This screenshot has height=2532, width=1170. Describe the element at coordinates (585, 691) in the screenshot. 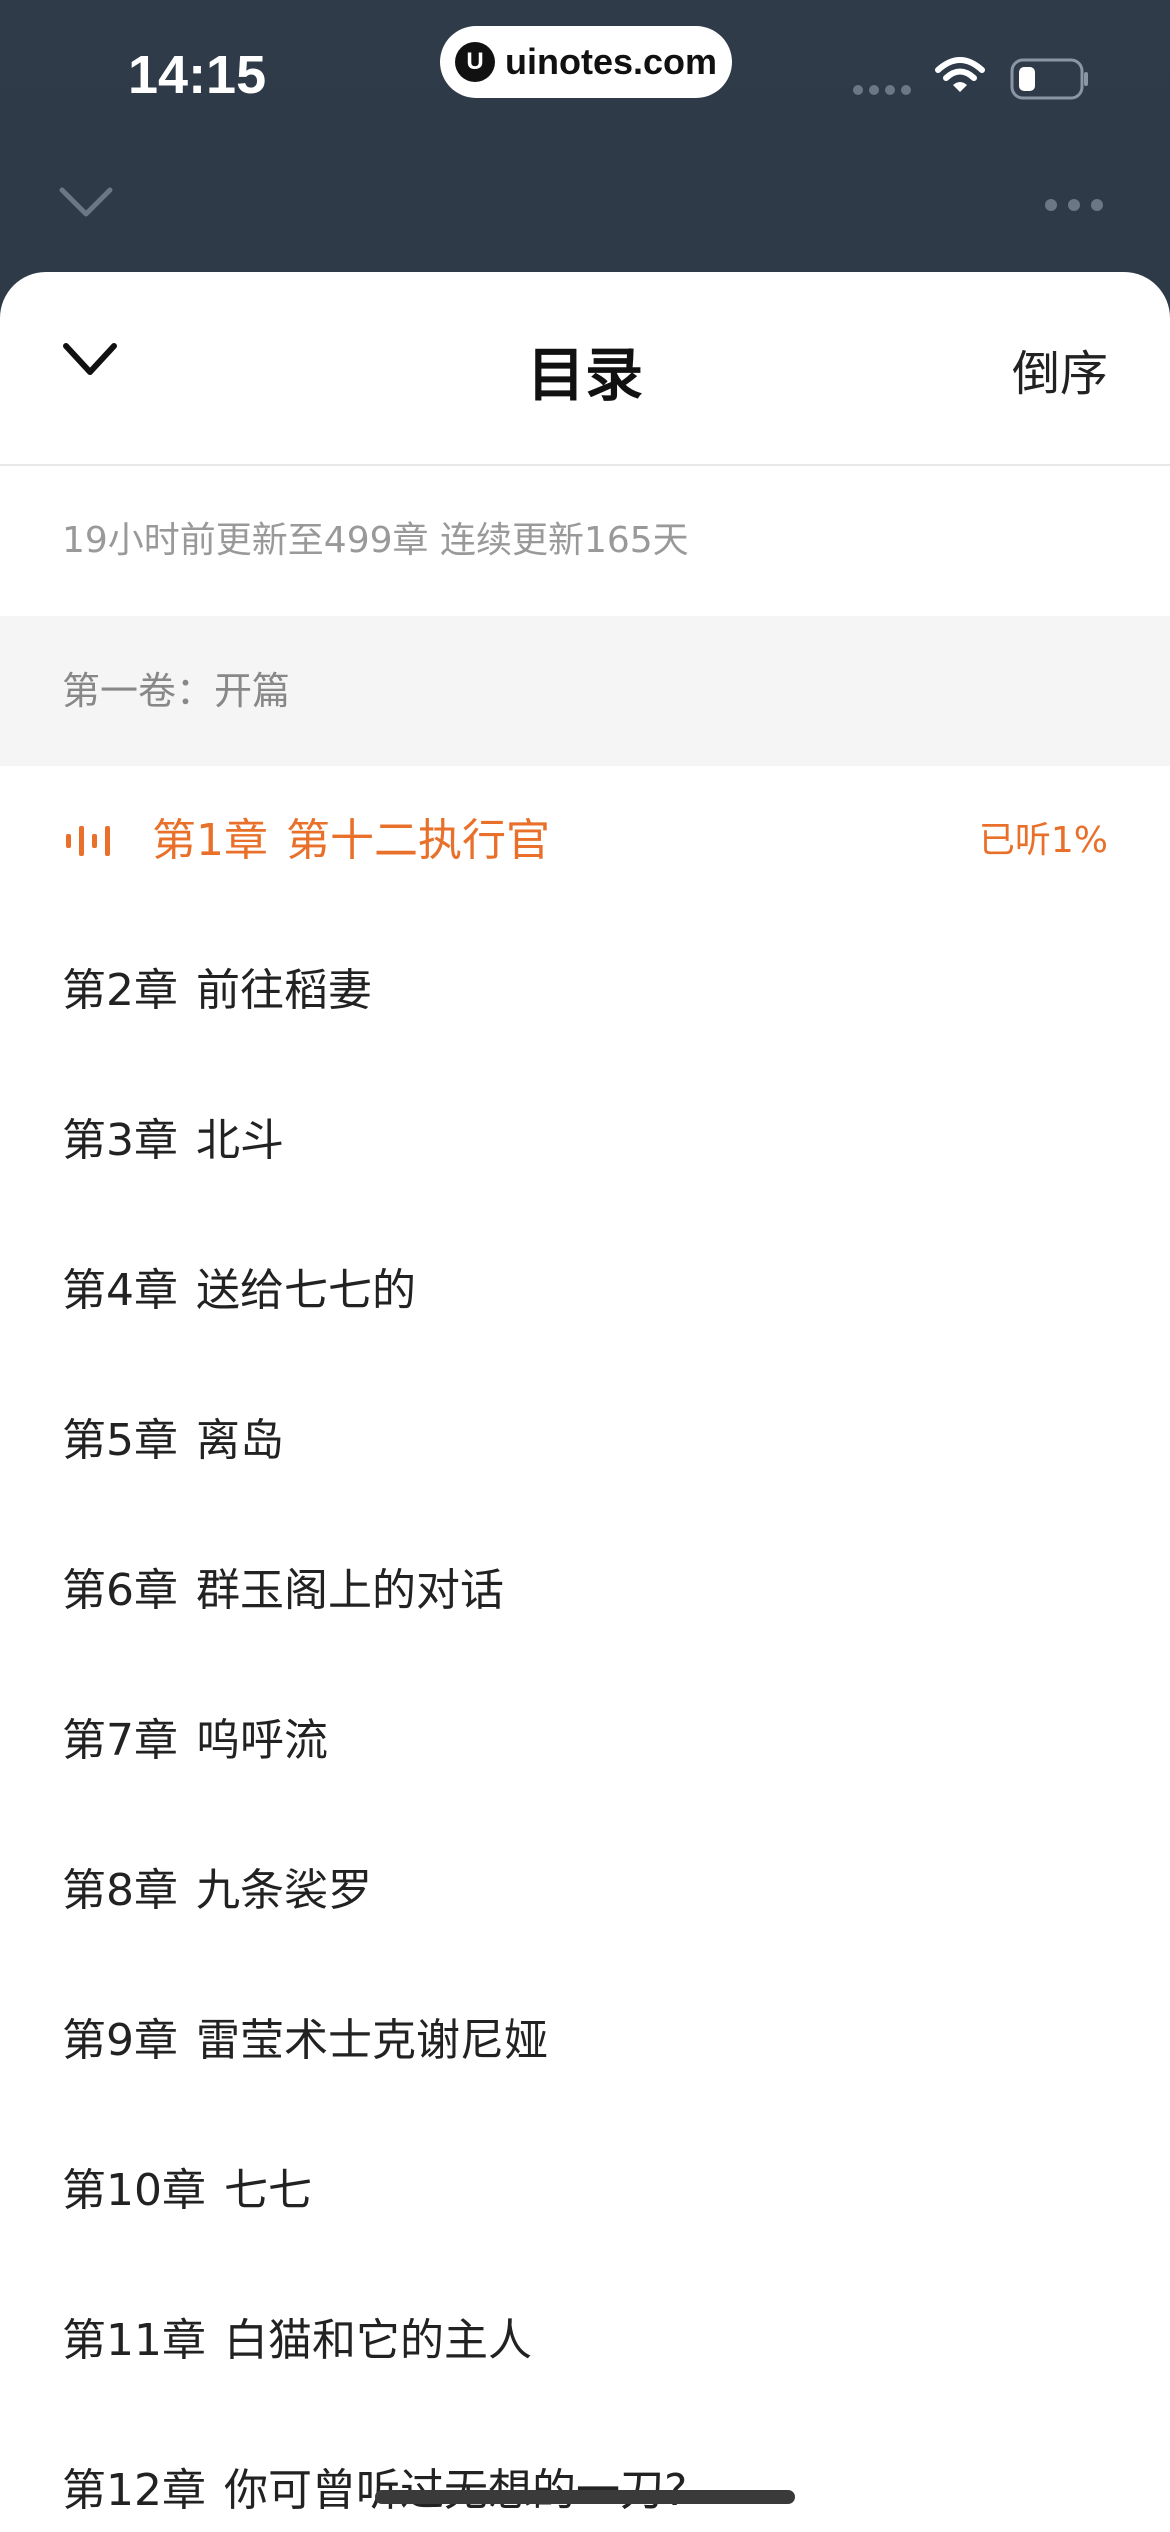

I see `volume-header: 第一卷：开篇` at that location.